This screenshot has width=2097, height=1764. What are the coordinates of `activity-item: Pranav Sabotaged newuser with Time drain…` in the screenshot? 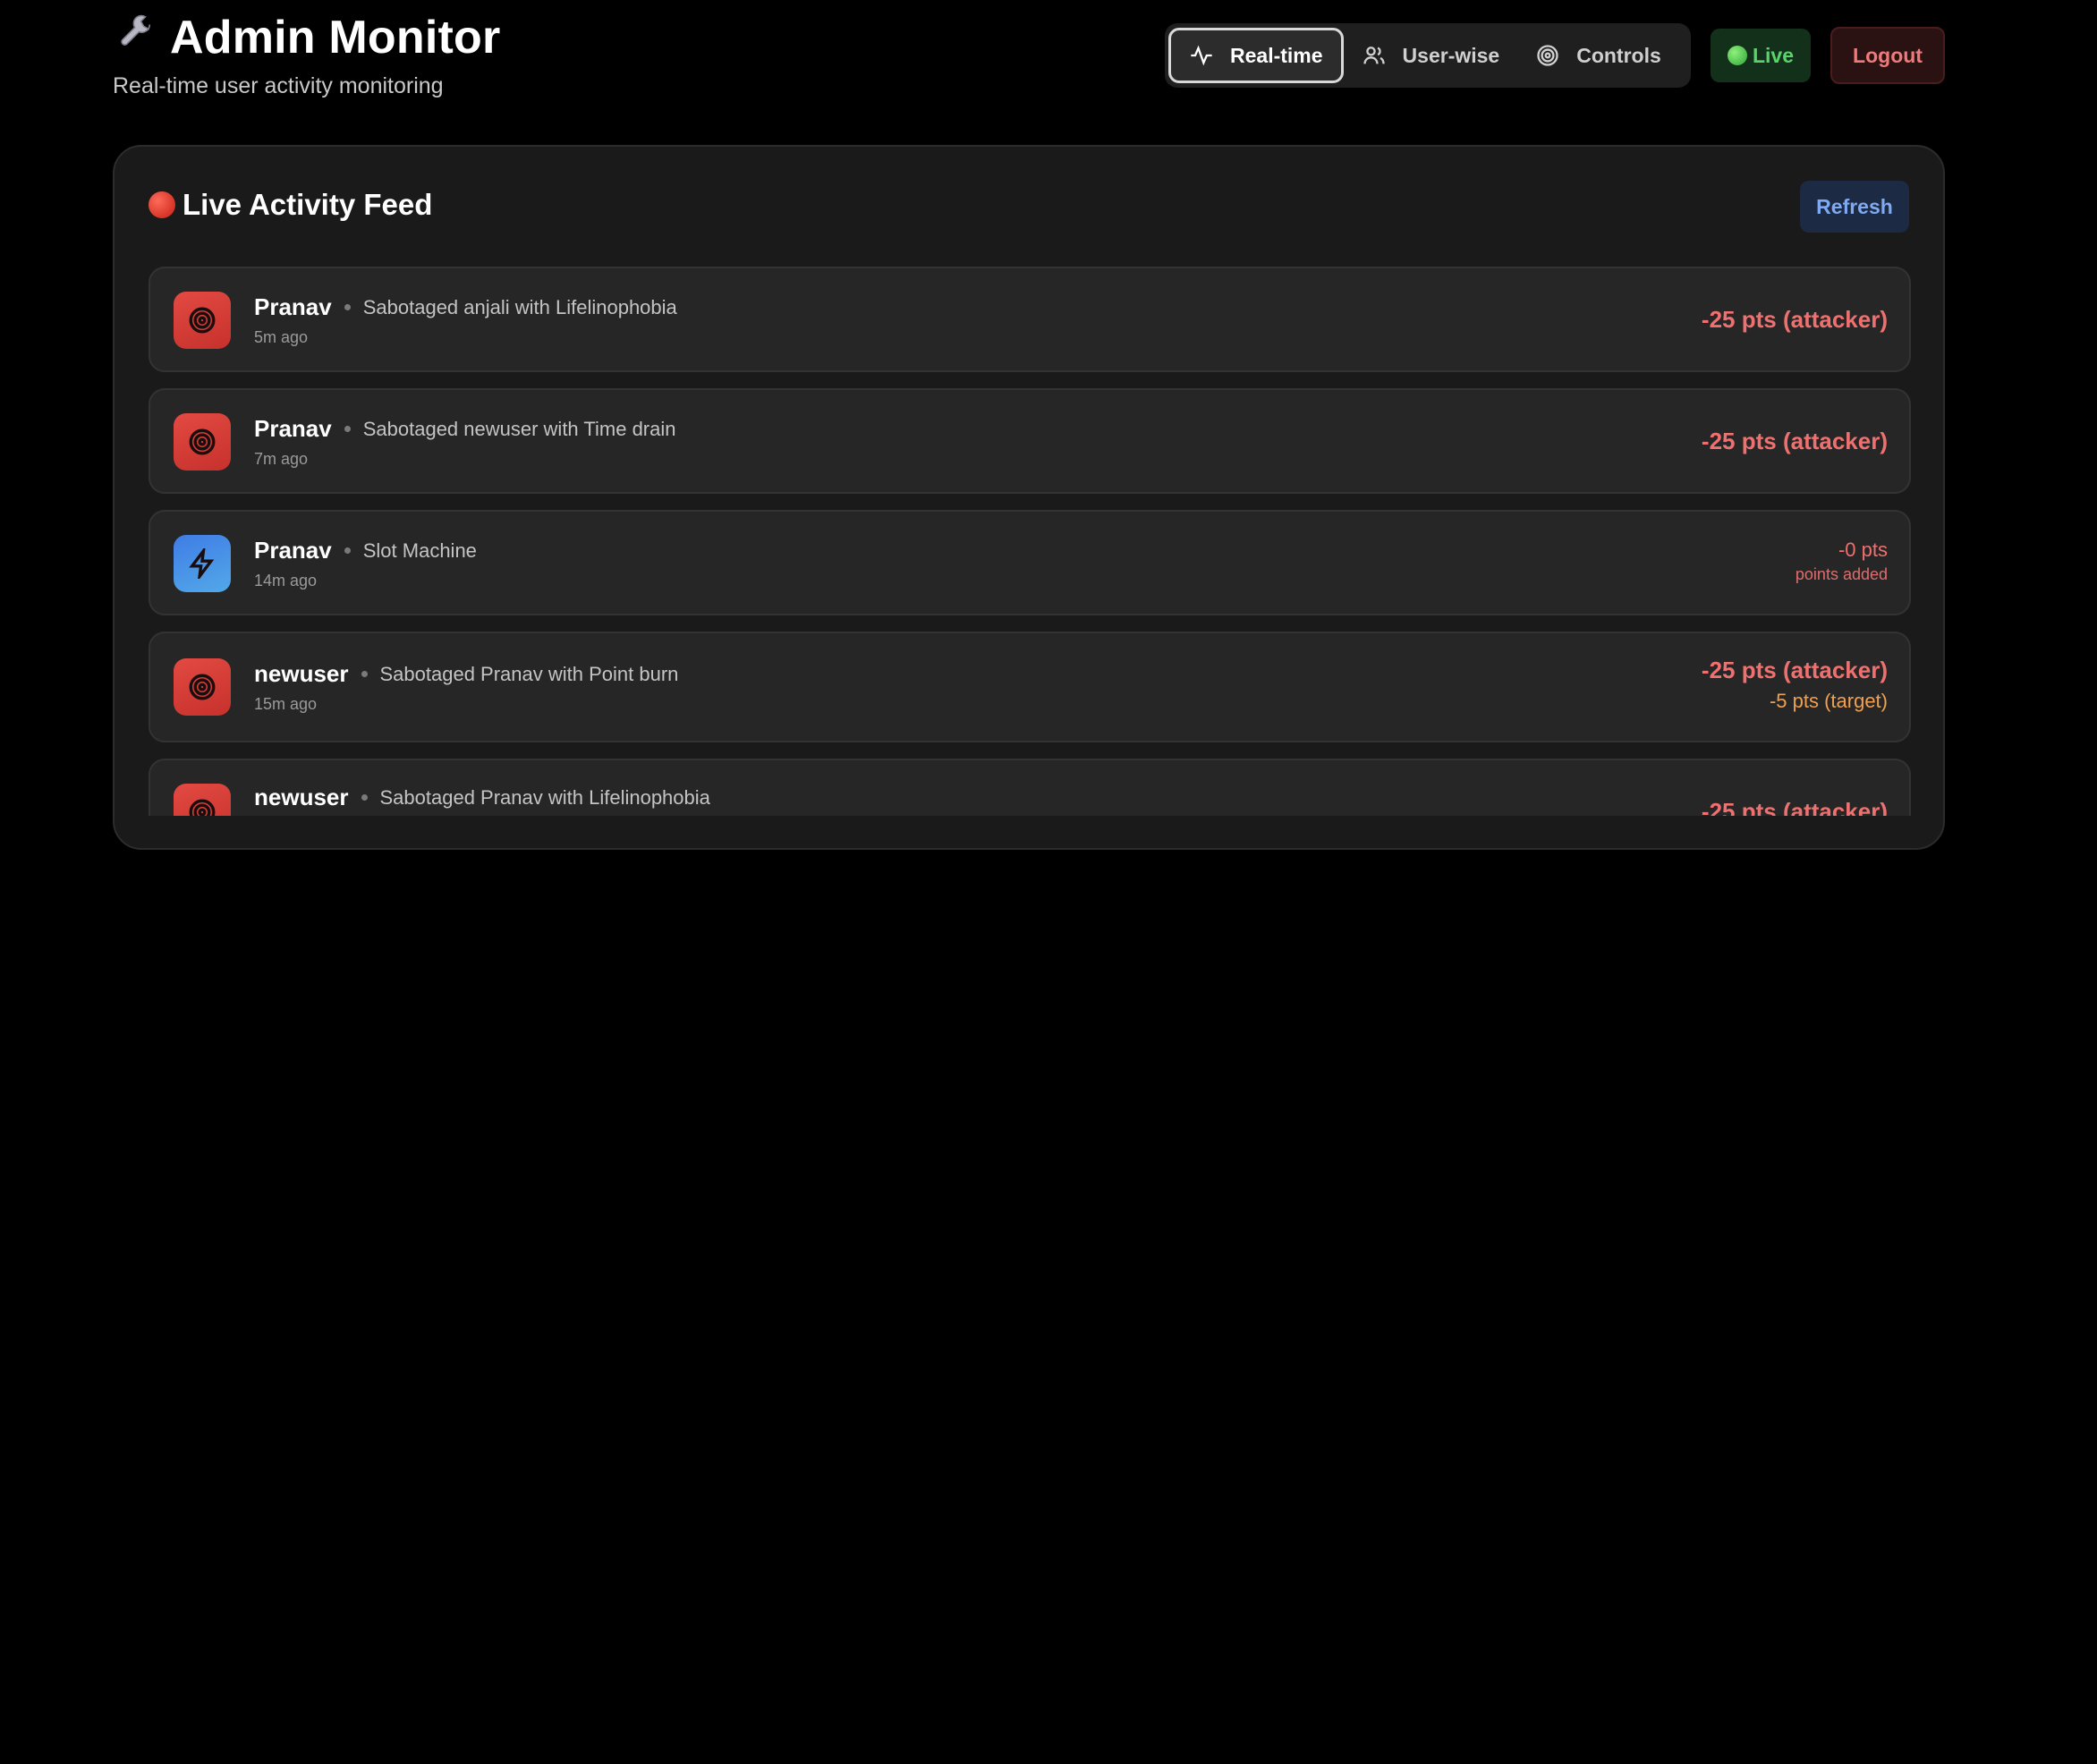 It's located at (1030, 441).